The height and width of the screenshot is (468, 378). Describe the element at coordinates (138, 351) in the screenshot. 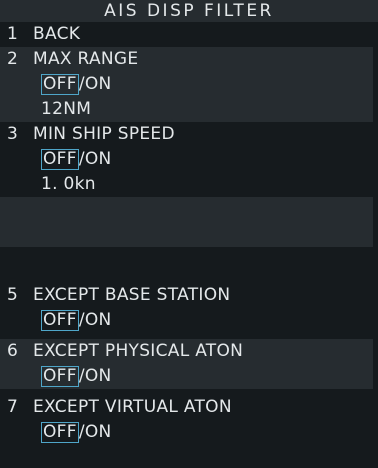

I see `item-label: EXCEPT PHYSICAL ATON` at that location.